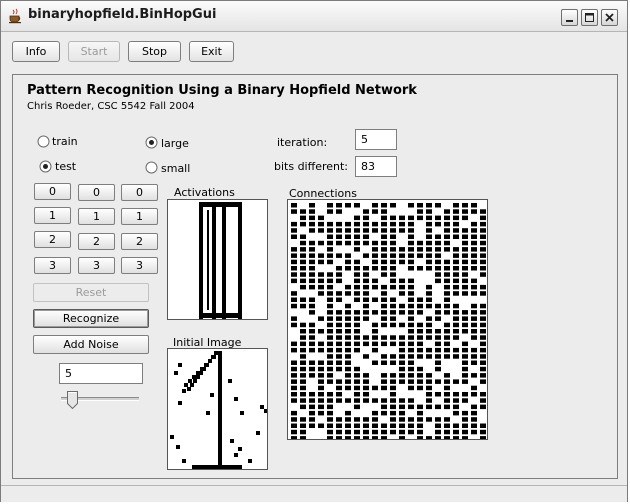 The image size is (630, 504). Describe the element at coordinates (91, 318) in the screenshot. I see `recognize-button: Recognize` at that location.